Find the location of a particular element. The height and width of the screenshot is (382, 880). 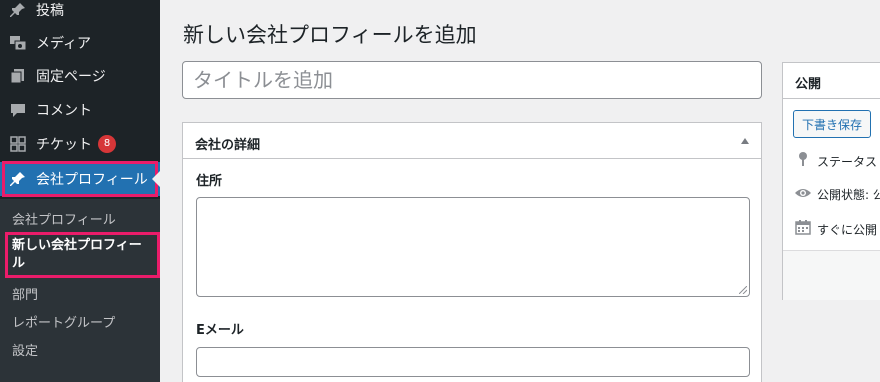

sidebar-item-label: 固定ページ is located at coordinates (71, 77).